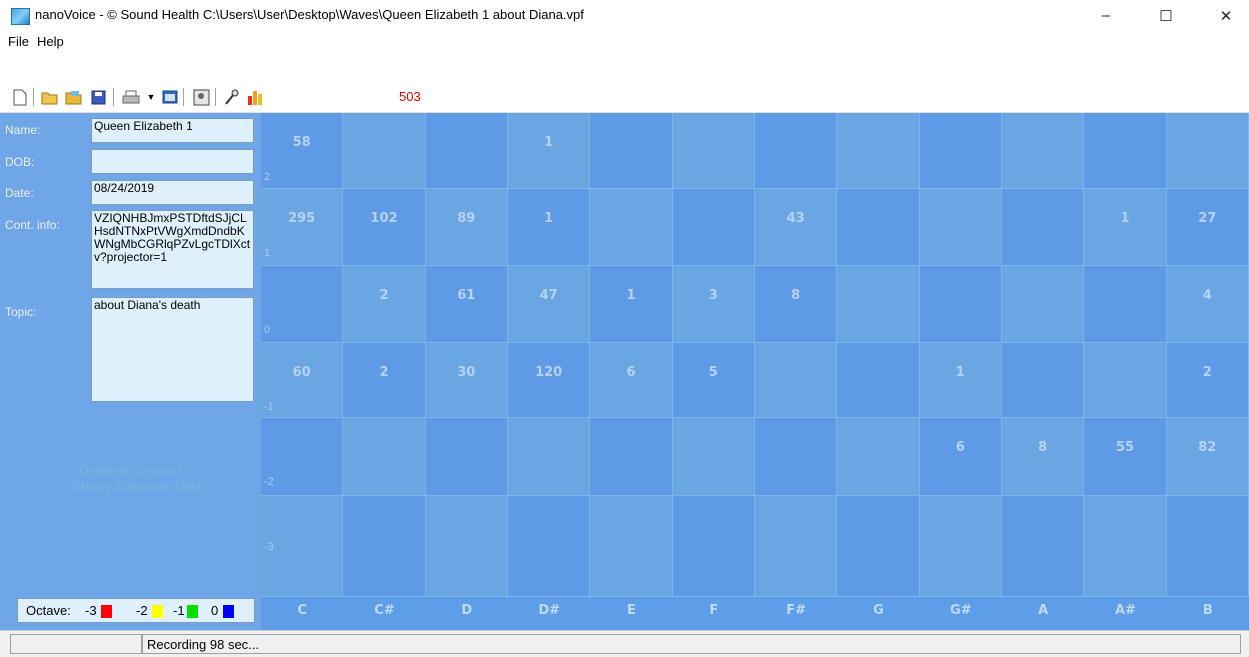  What do you see at coordinates (714, 610) in the screenshot?
I see `note-label: F` at bounding box center [714, 610].